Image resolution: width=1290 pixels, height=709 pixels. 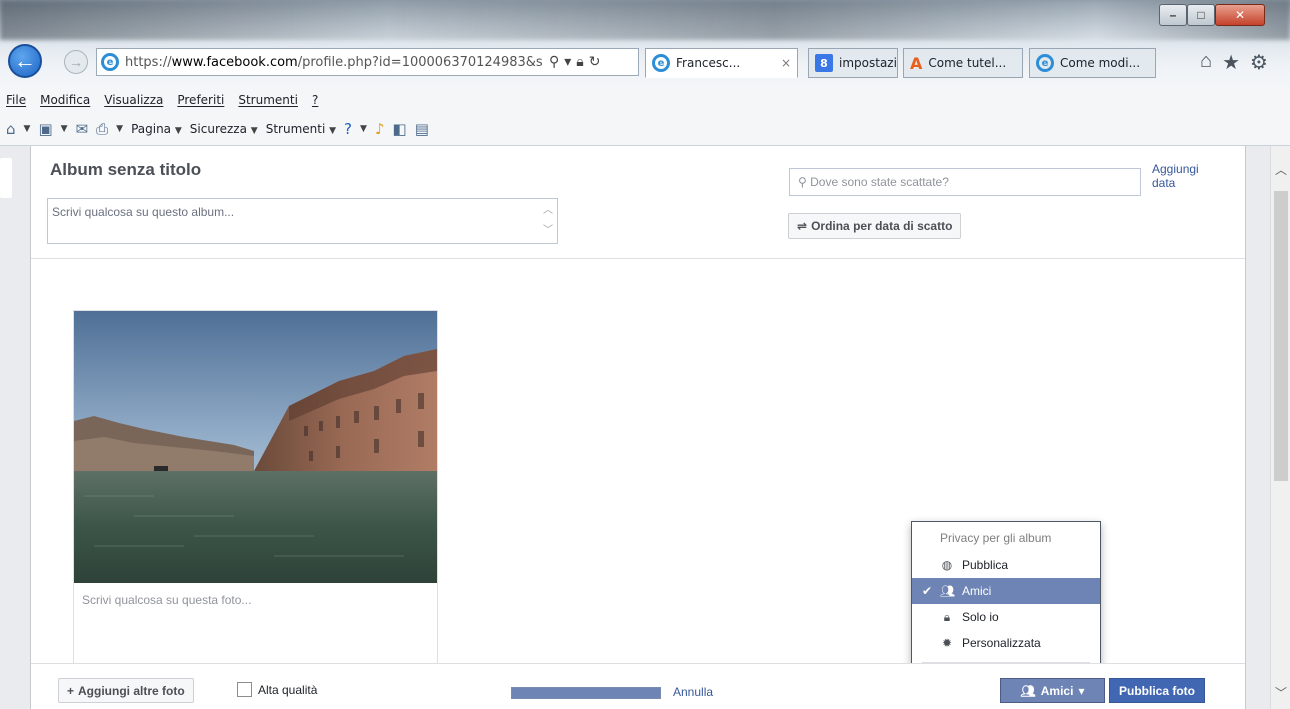 What do you see at coordinates (1281, 336) in the screenshot?
I see `scrollbar-thumb` at bounding box center [1281, 336].